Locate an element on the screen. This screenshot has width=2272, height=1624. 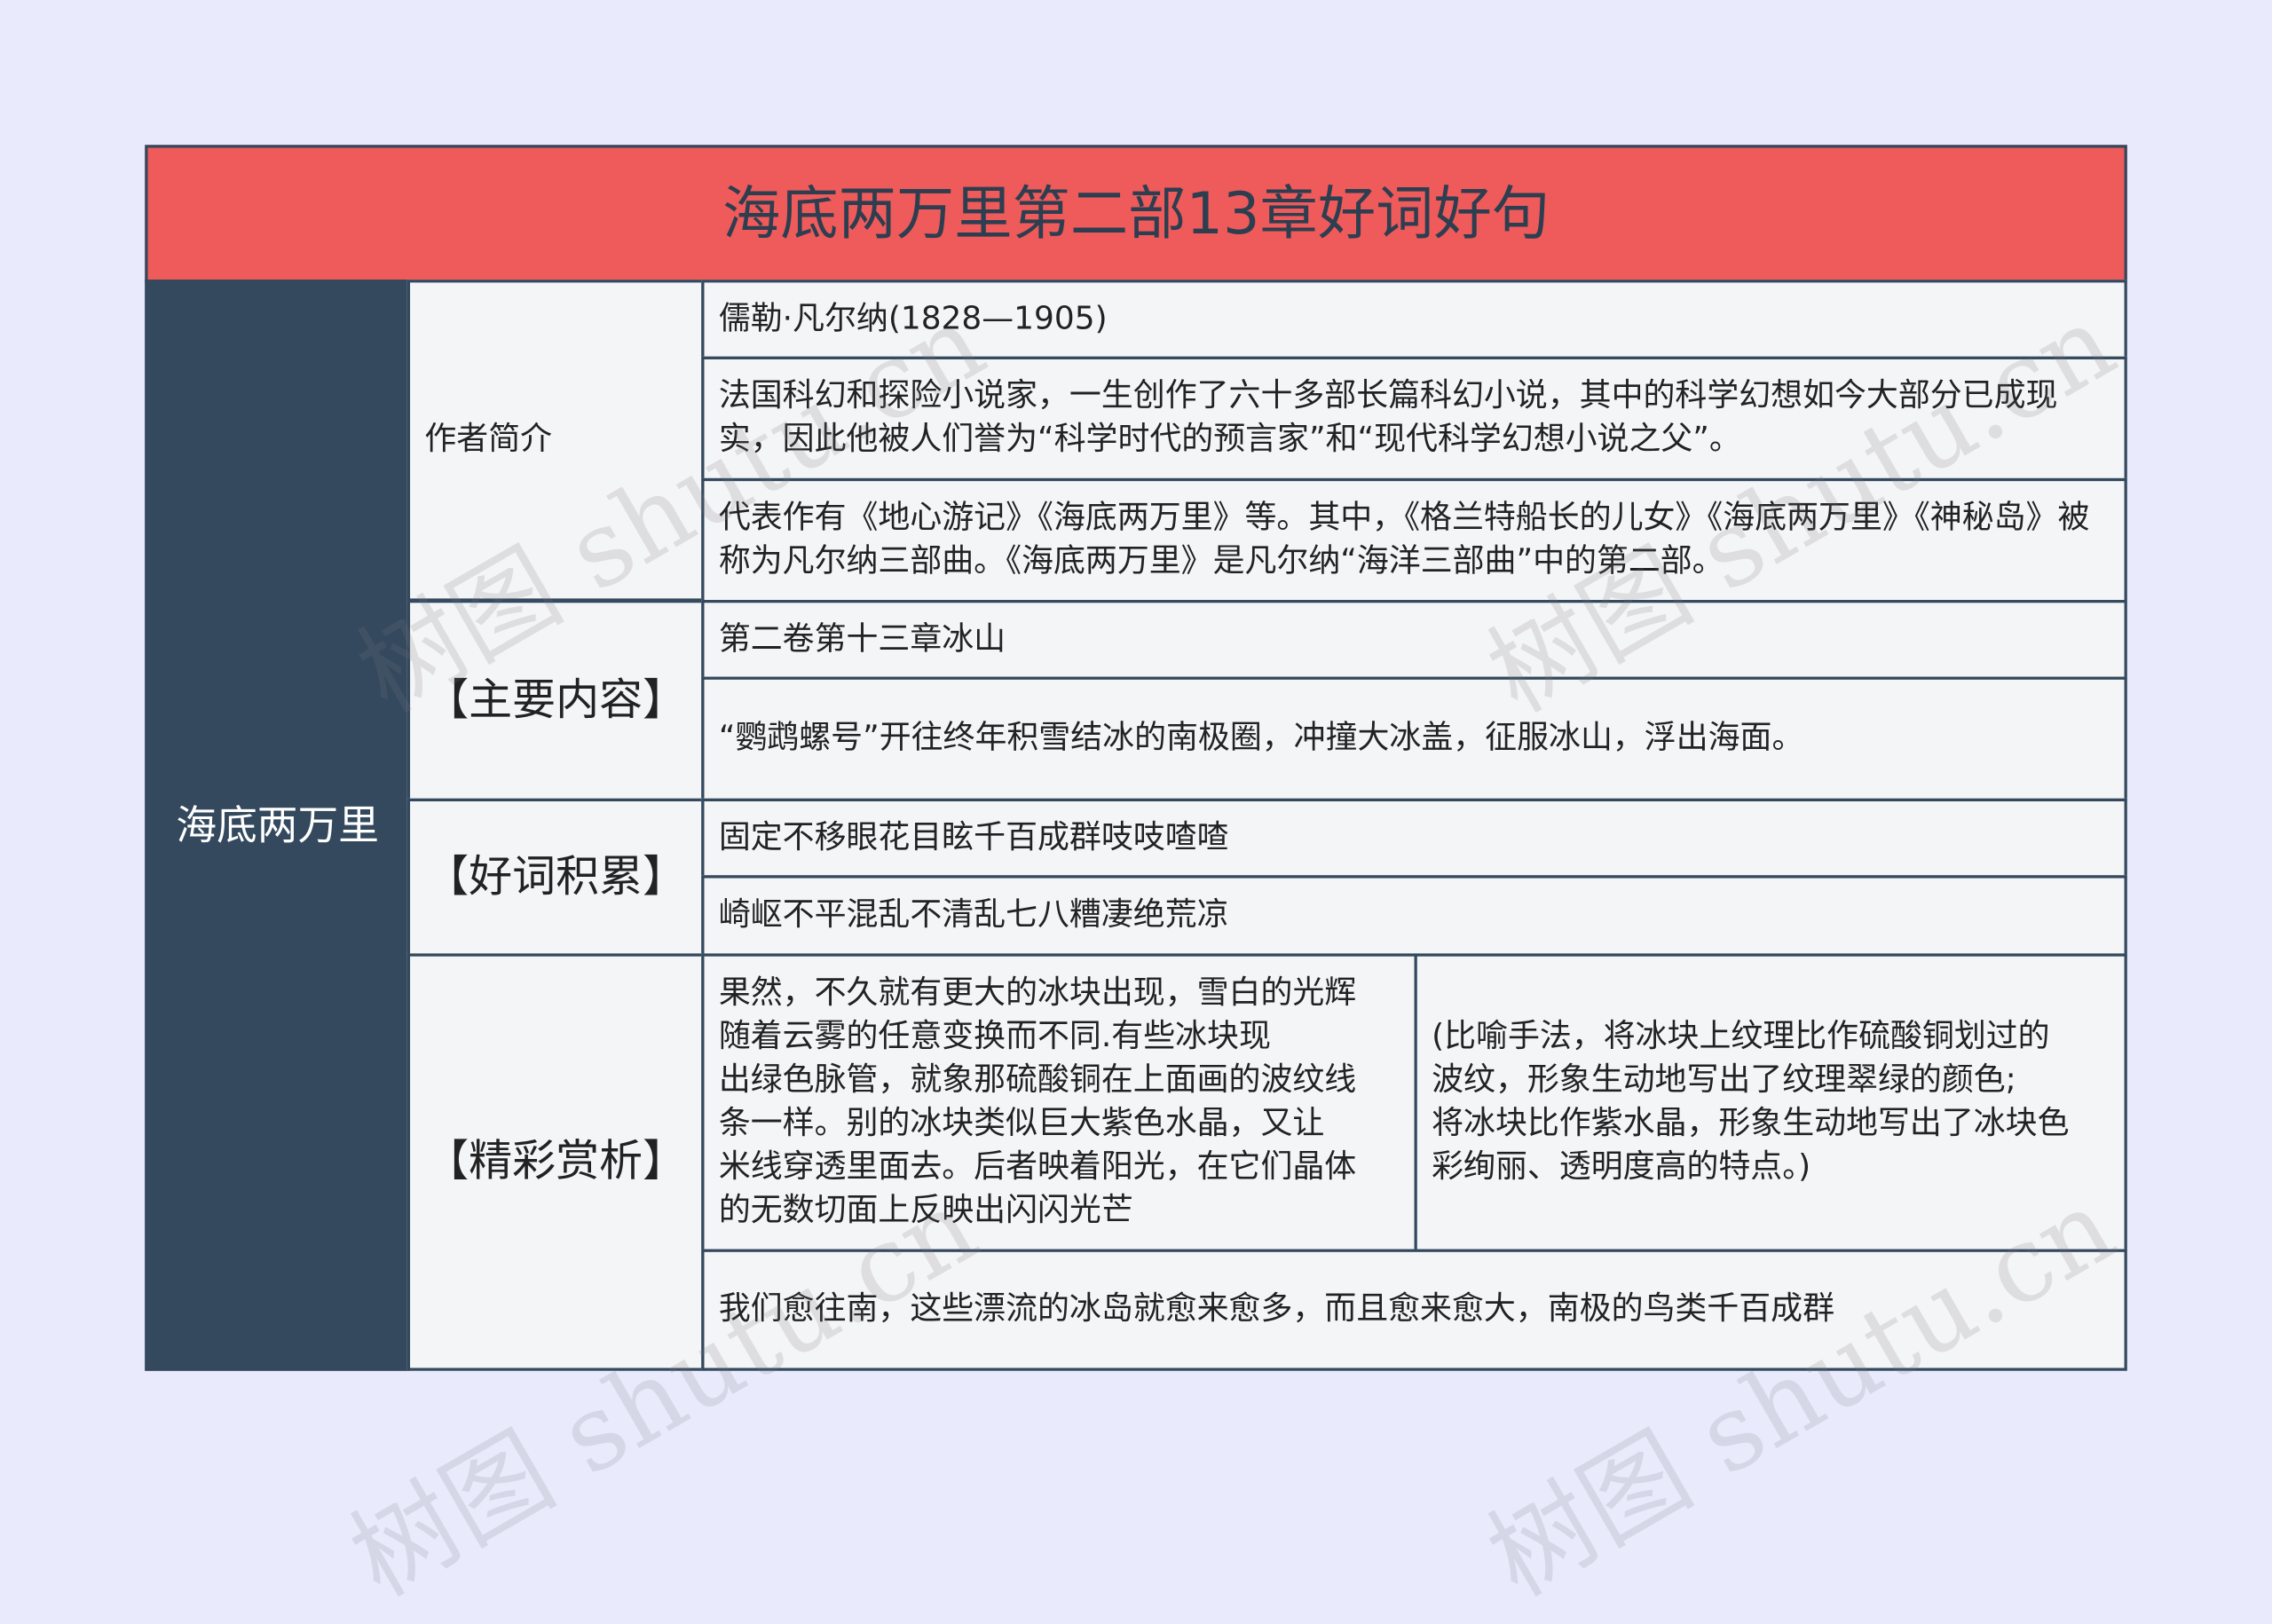
category-main-content: 【主要内容】 is located at coordinates (555, 701).